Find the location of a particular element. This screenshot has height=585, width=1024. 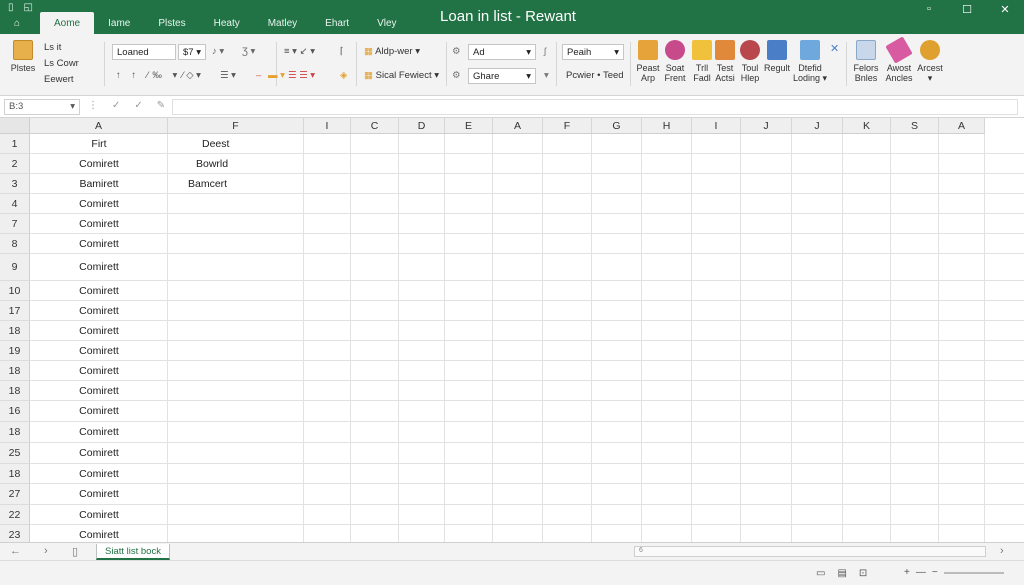

row-header: 25 is located at coordinates (15, 453).